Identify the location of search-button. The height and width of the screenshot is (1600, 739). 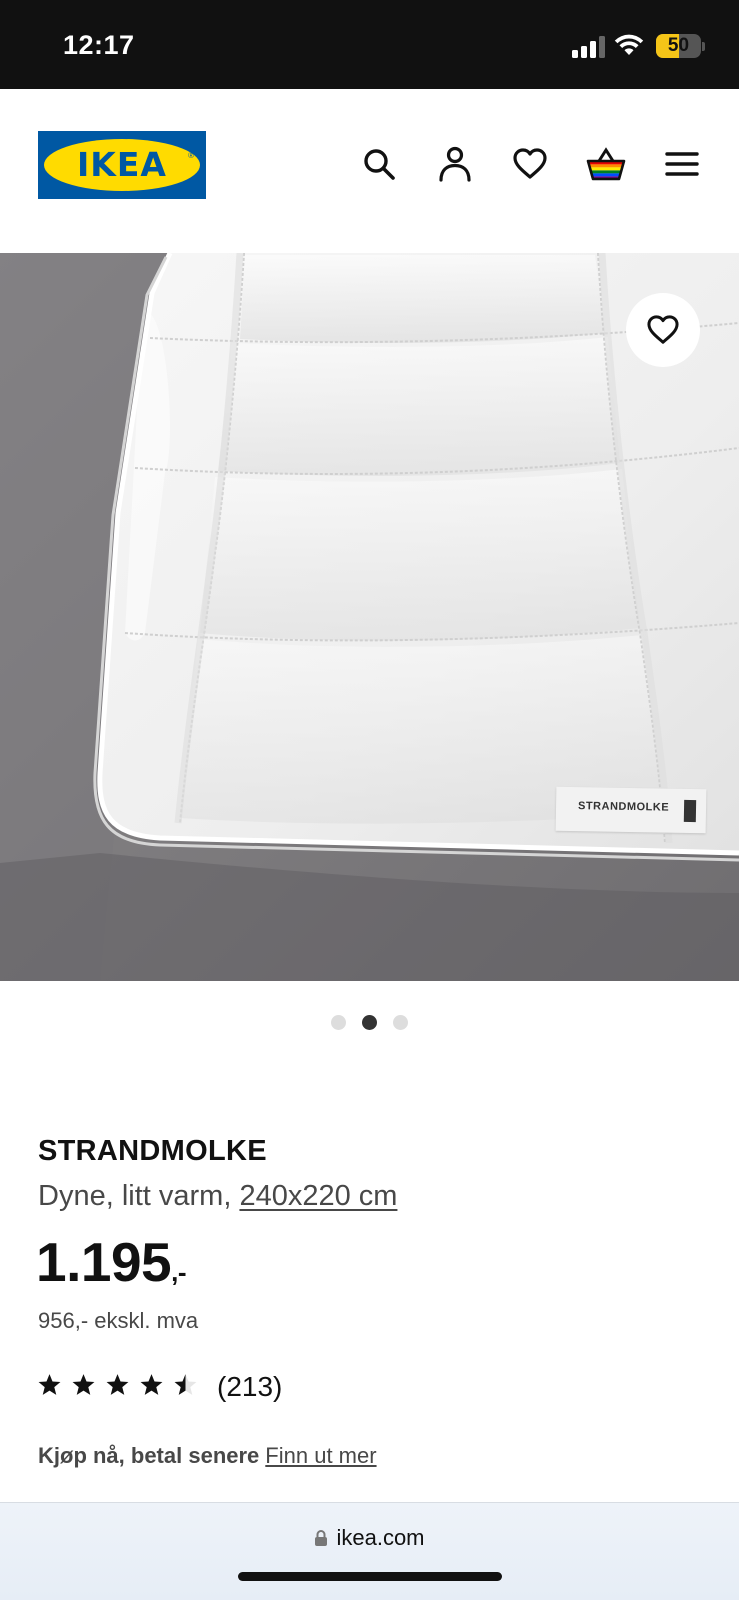
(379, 164).